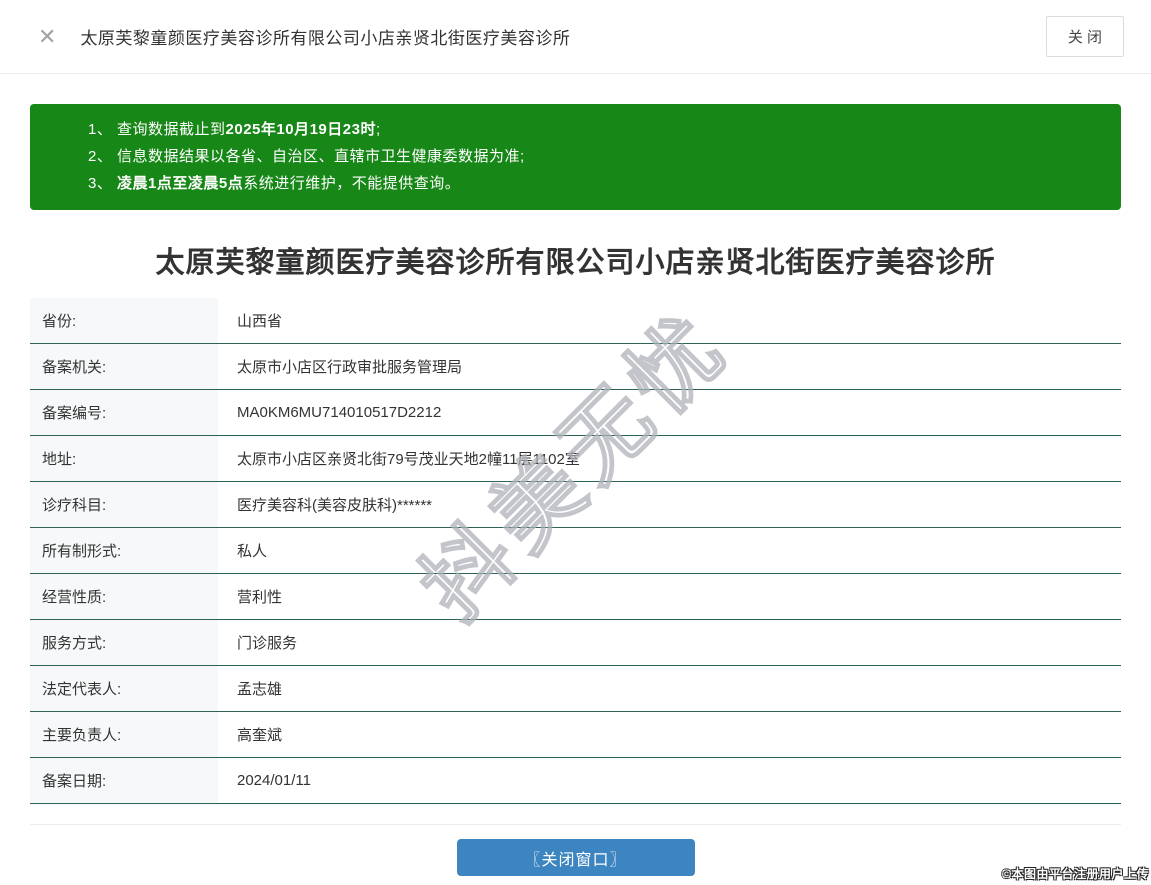 The width and height of the screenshot is (1151, 885). What do you see at coordinates (306, 156) in the screenshot?
I see `notice-text: 2、 信息数据结果以各省、自治区、直辖市卫生健康委数据为准;` at bounding box center [306, 156].